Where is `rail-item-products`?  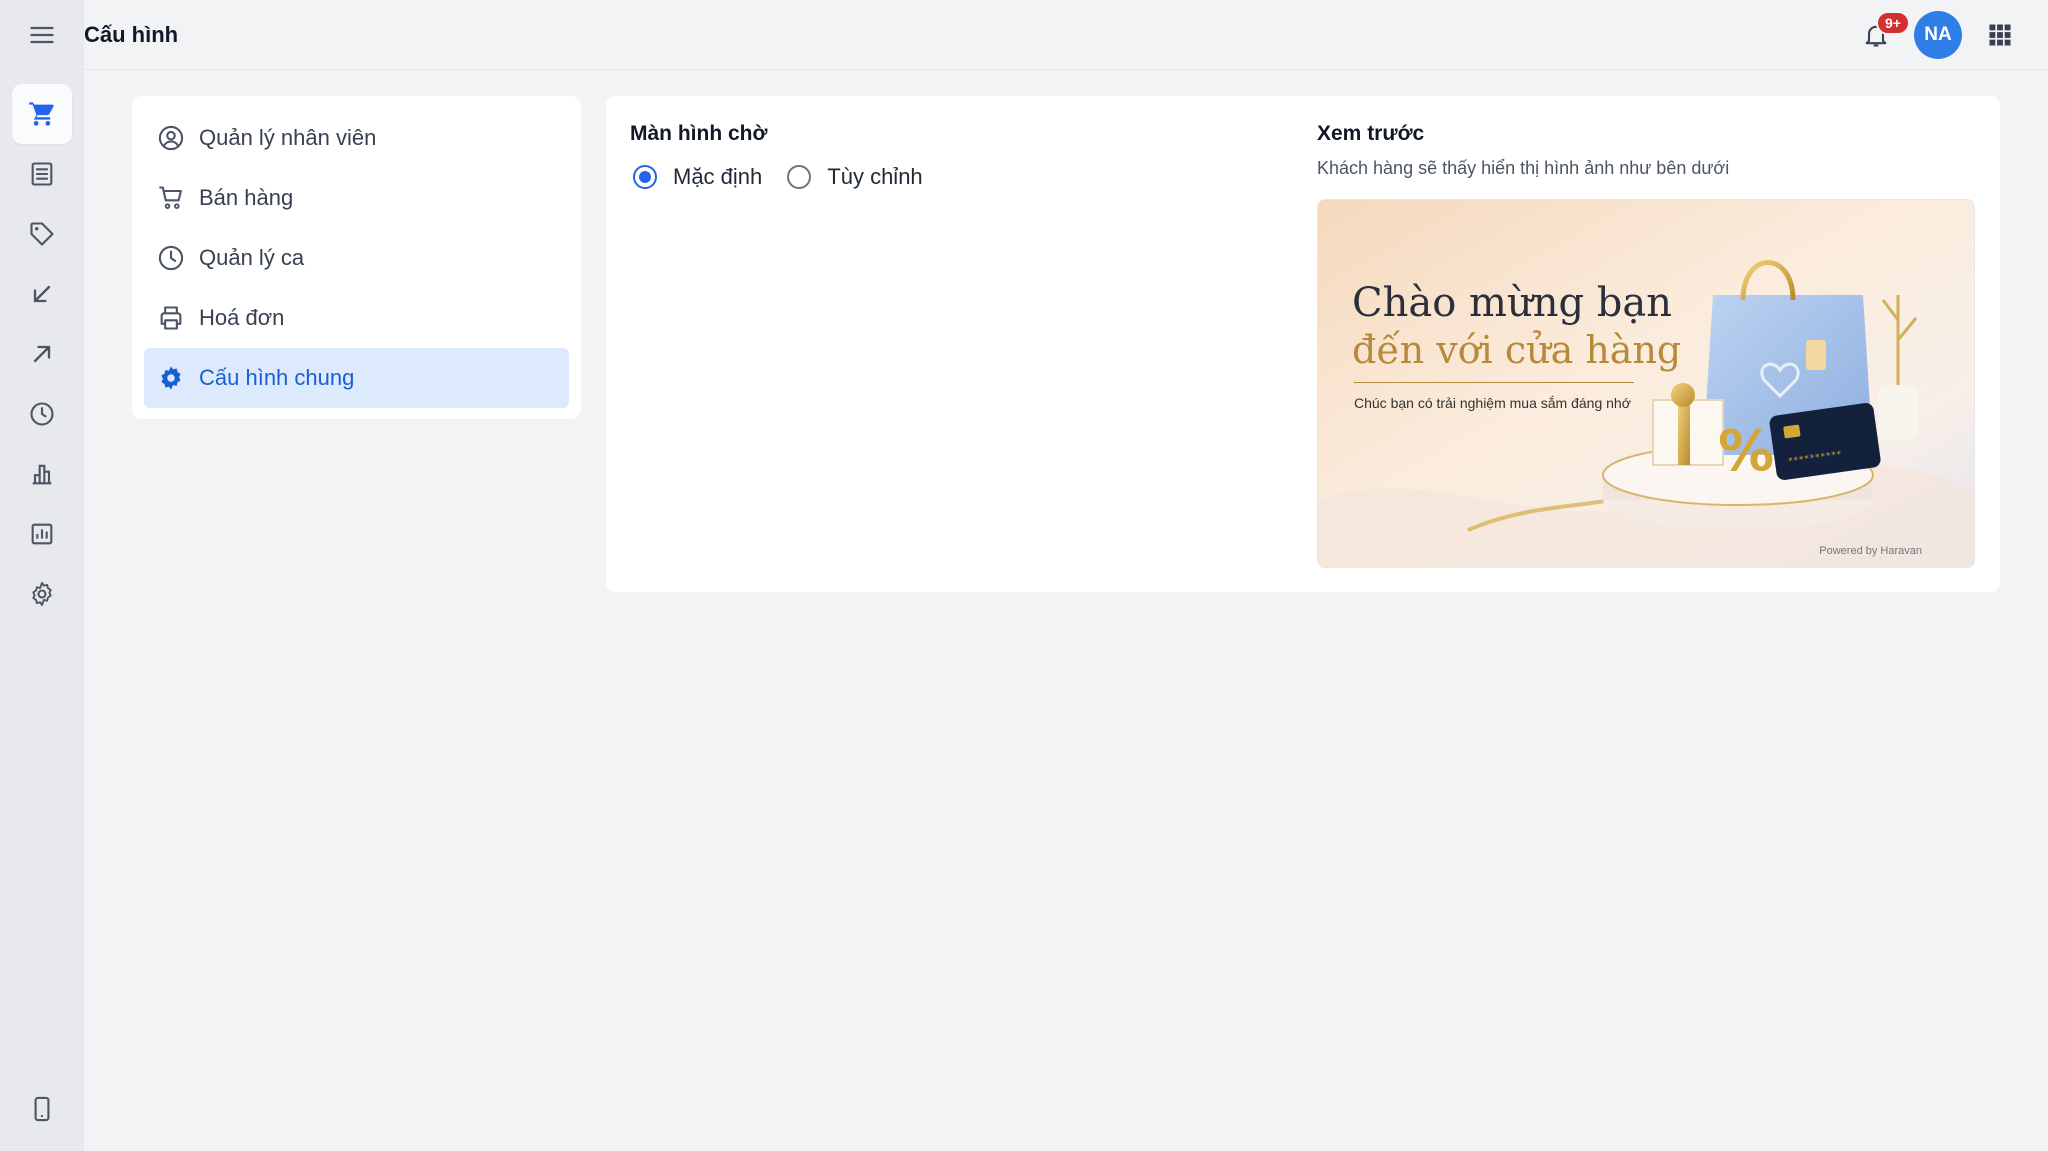 rail-item-products is located at coordinates (42, 234).